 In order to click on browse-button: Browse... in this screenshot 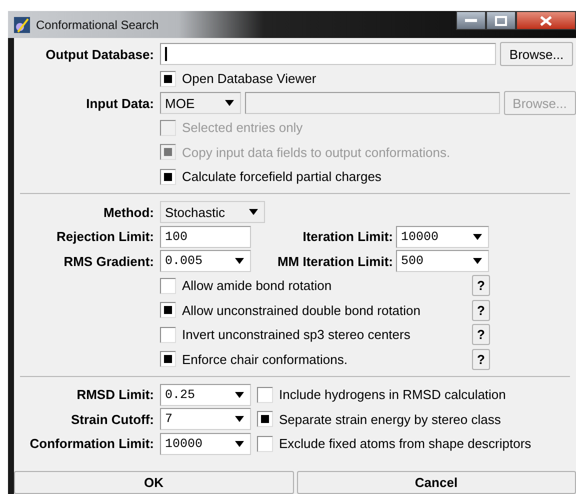, I will do `click(536, 54)`.